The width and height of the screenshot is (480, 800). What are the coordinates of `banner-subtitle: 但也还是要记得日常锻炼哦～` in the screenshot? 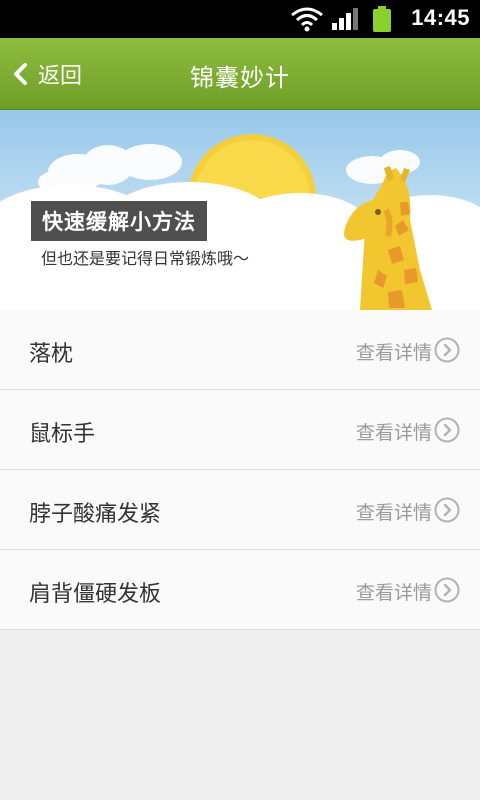 It's located at (145, 258).